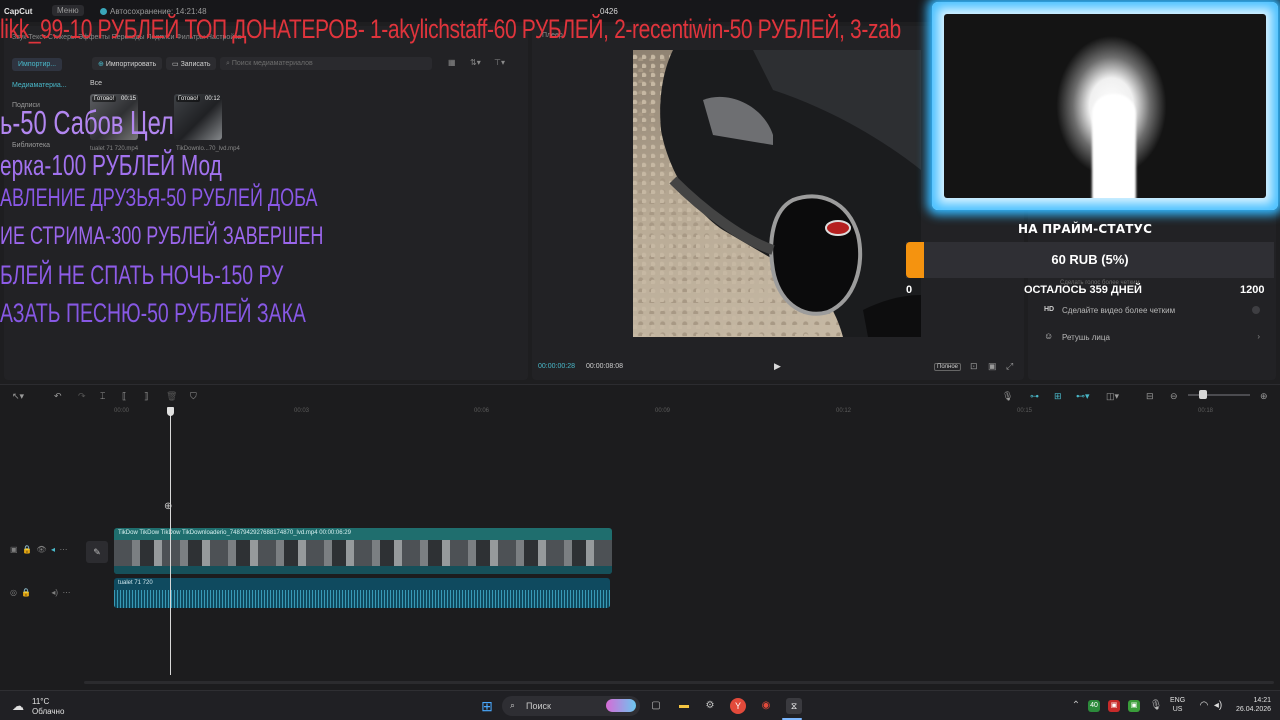 Image resolution: width=1280 pixels, height=720 pixels. What do you see at coordinates (1152, 310) in the screenshot?
I see `prop-enhance-row: HD Сделайте видео более четким` at bounding box center [1152, 310].